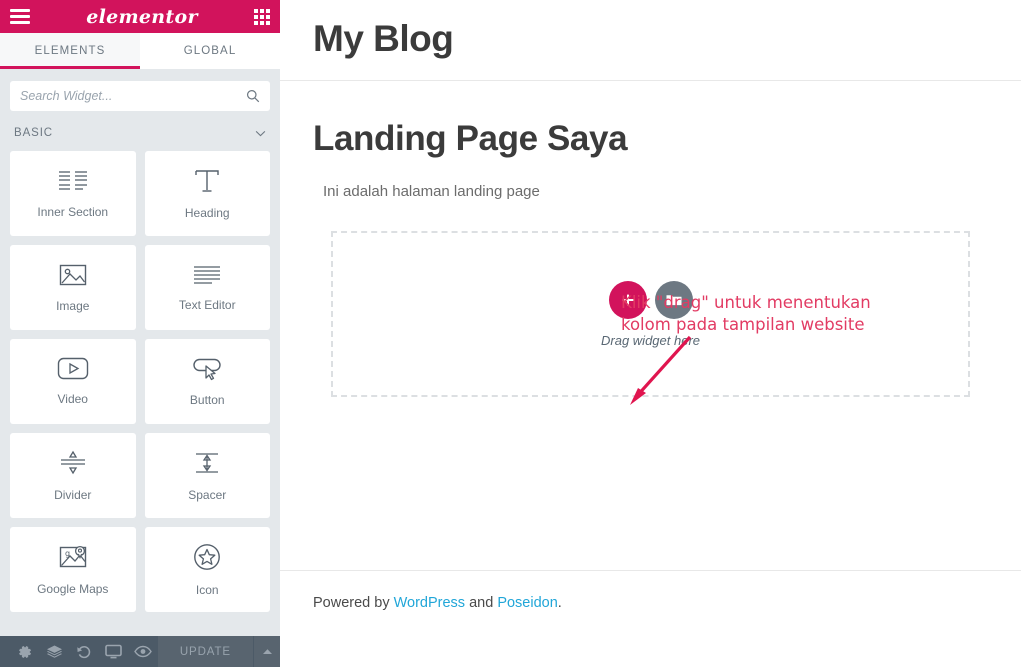 Image resolution: width=1021 pixels, height=667 pixels. I want to click on tab-elements: ELEMENTS, so click(70, 51).